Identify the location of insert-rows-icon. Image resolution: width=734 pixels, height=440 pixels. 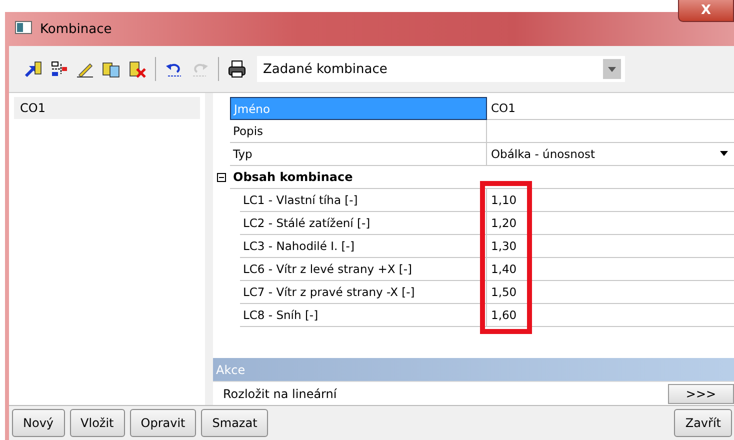
(59, 69).